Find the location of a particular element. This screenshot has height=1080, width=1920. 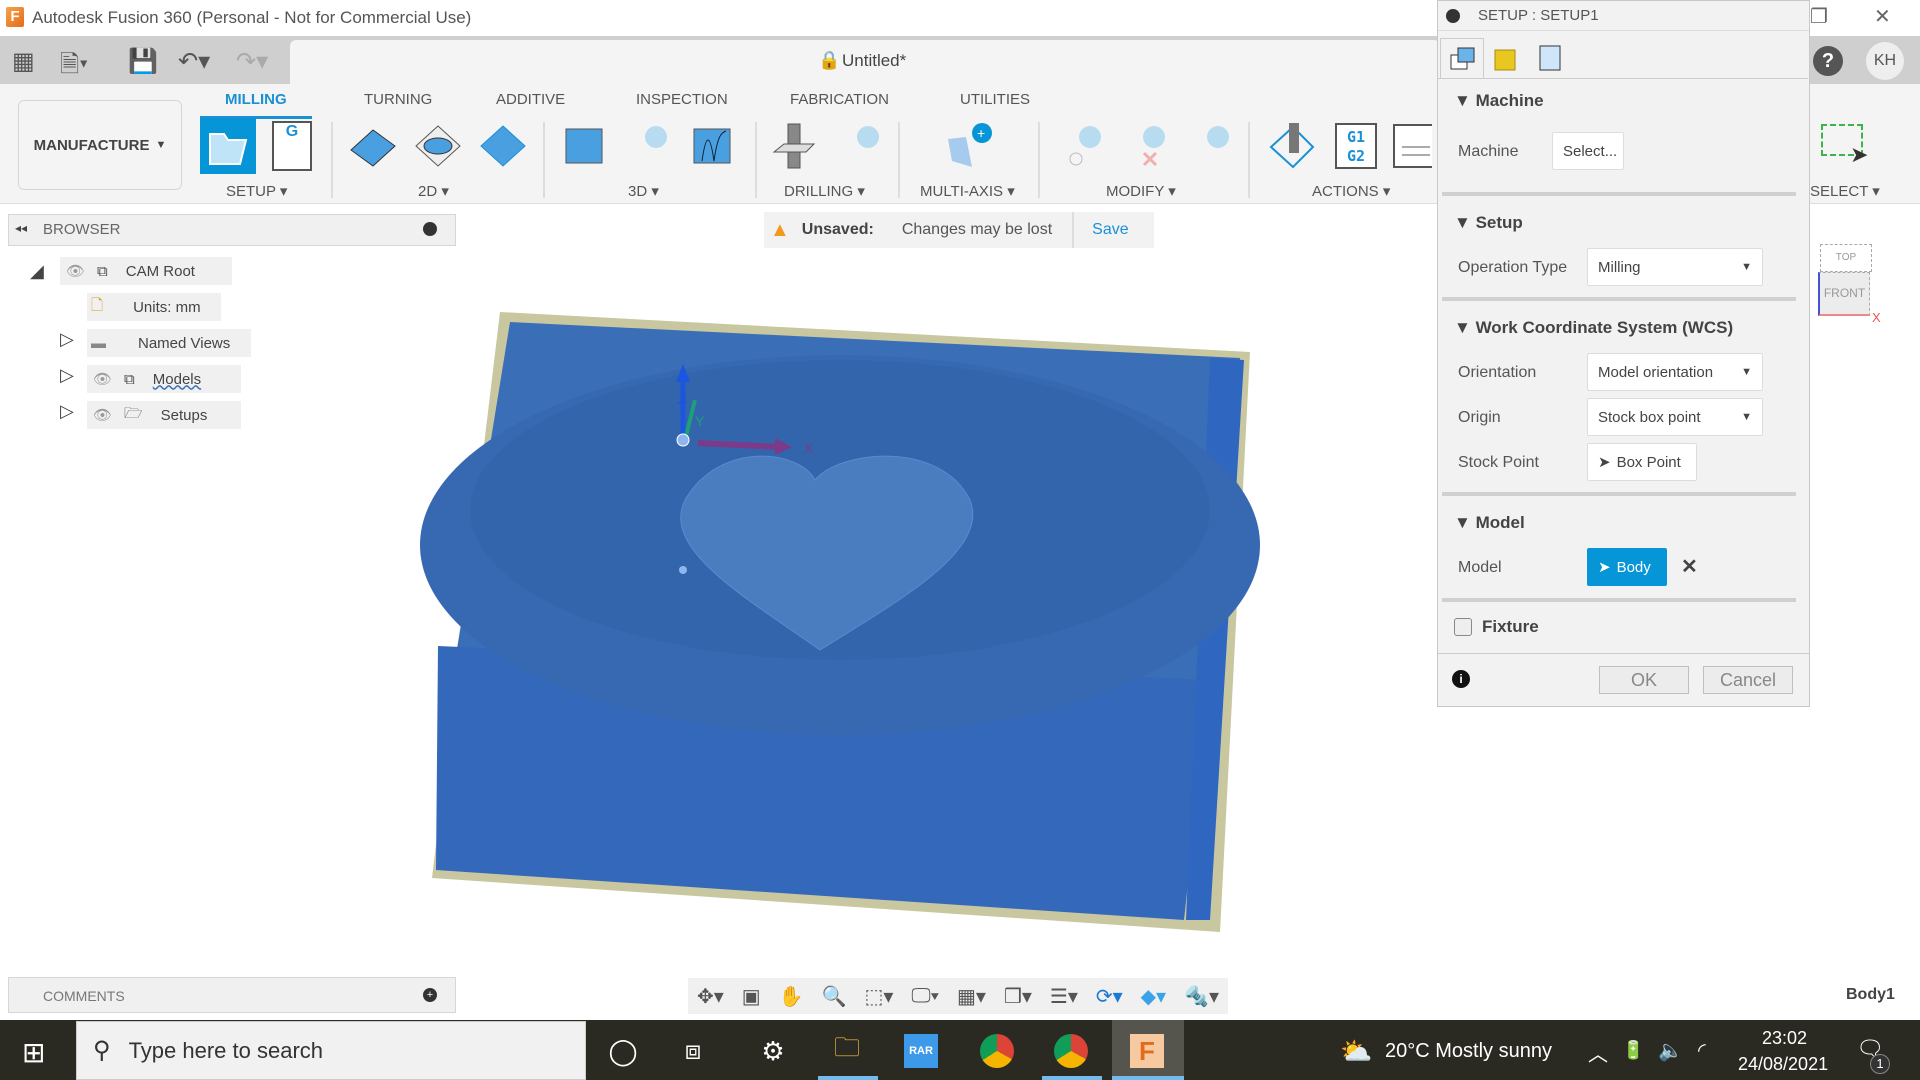

add-comment-icon: + is located at coordinates (430, 995).